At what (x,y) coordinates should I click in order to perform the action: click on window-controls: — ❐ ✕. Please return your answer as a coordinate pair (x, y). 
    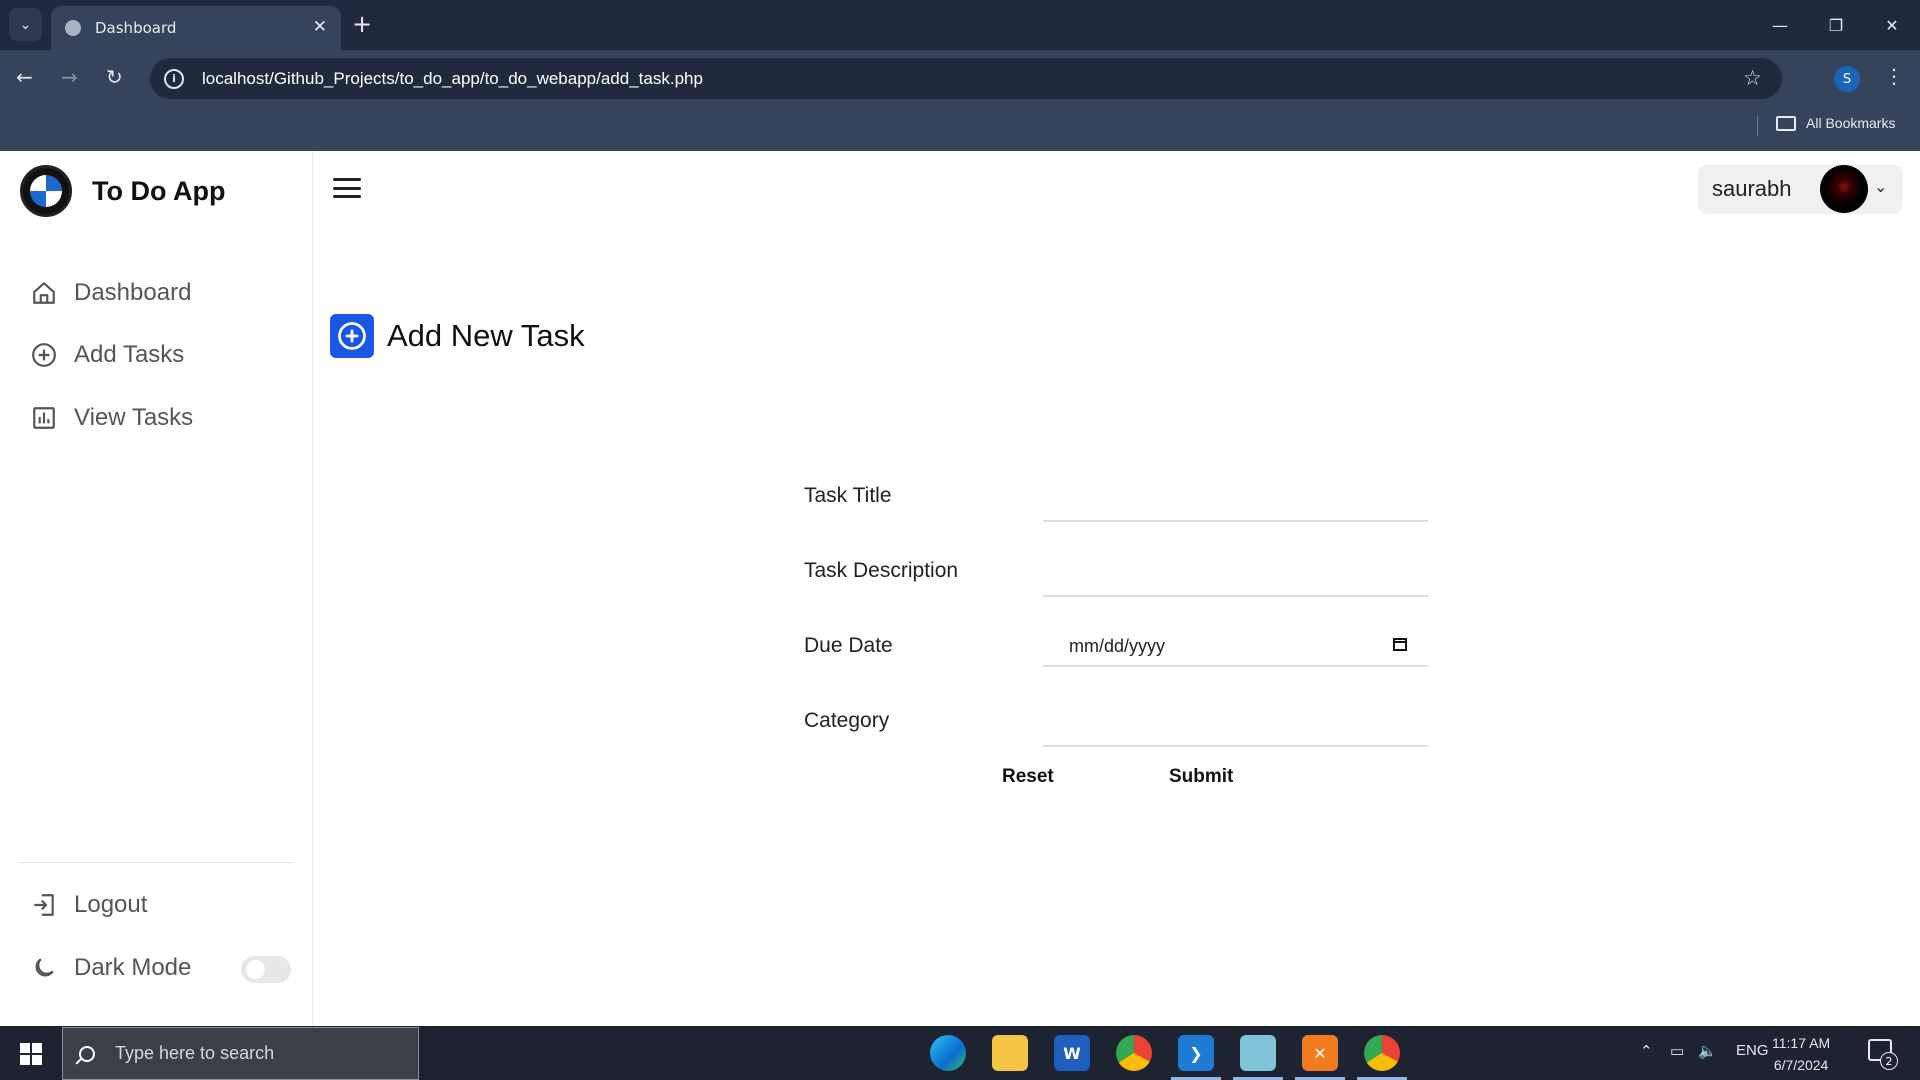
    Looking at the image, I should click on (1836, 25).